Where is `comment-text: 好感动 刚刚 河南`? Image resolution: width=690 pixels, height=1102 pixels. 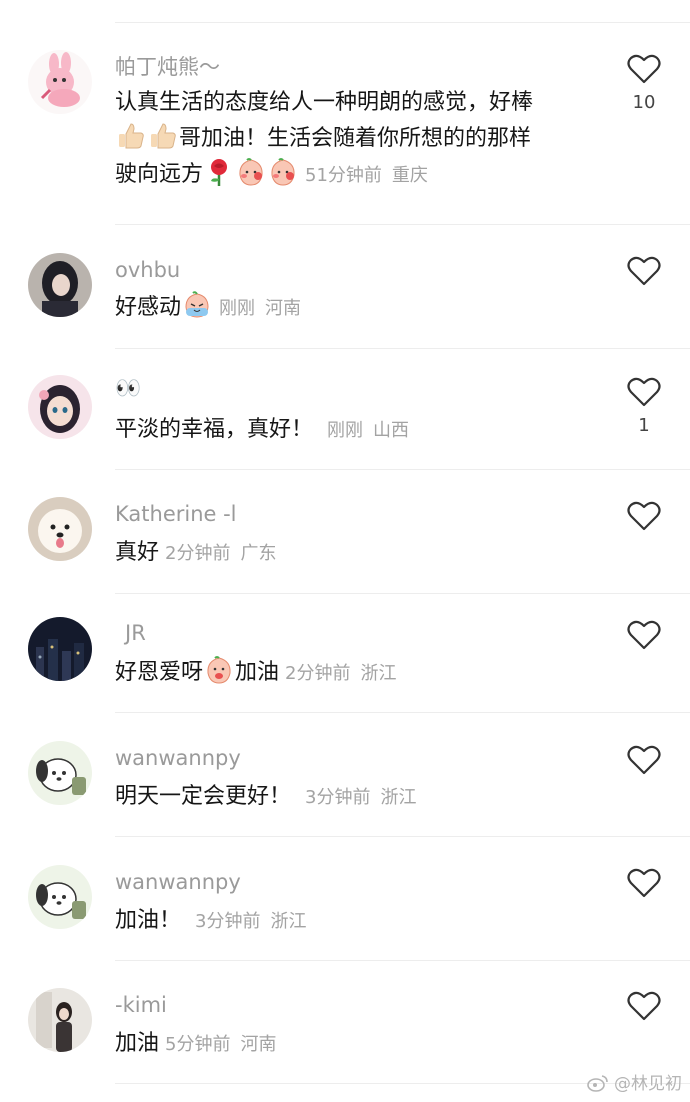 comment-text: 好感动 刚刚 河南 is located at coordinates (355, 308).